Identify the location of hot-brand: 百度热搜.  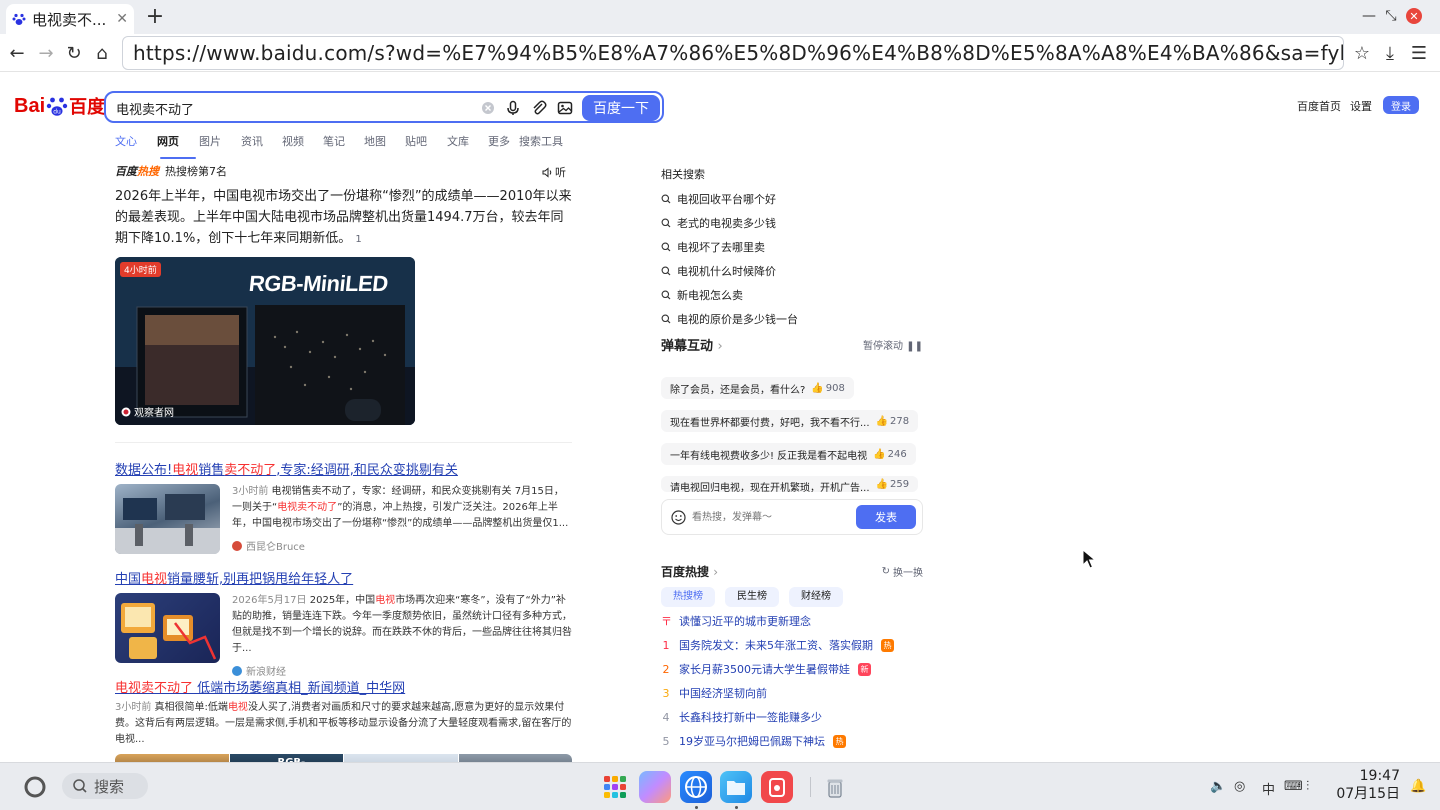
(137, 171).